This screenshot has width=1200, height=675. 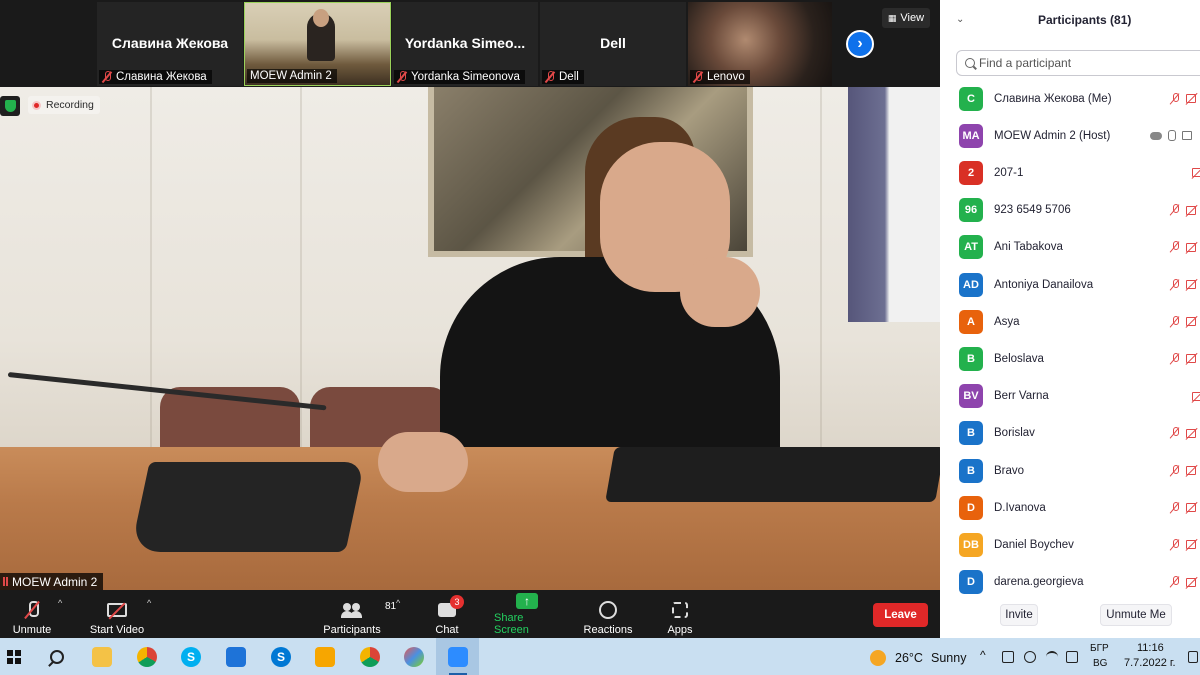 I want to click on weather-sun-icon, so click(x=878, y=658).